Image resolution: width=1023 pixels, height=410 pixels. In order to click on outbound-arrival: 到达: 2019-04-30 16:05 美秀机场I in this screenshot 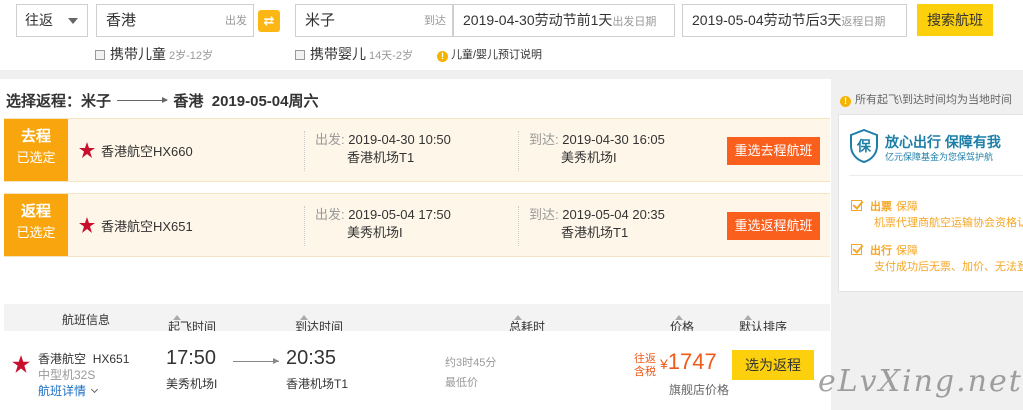, I will do `click(591, 151)`.